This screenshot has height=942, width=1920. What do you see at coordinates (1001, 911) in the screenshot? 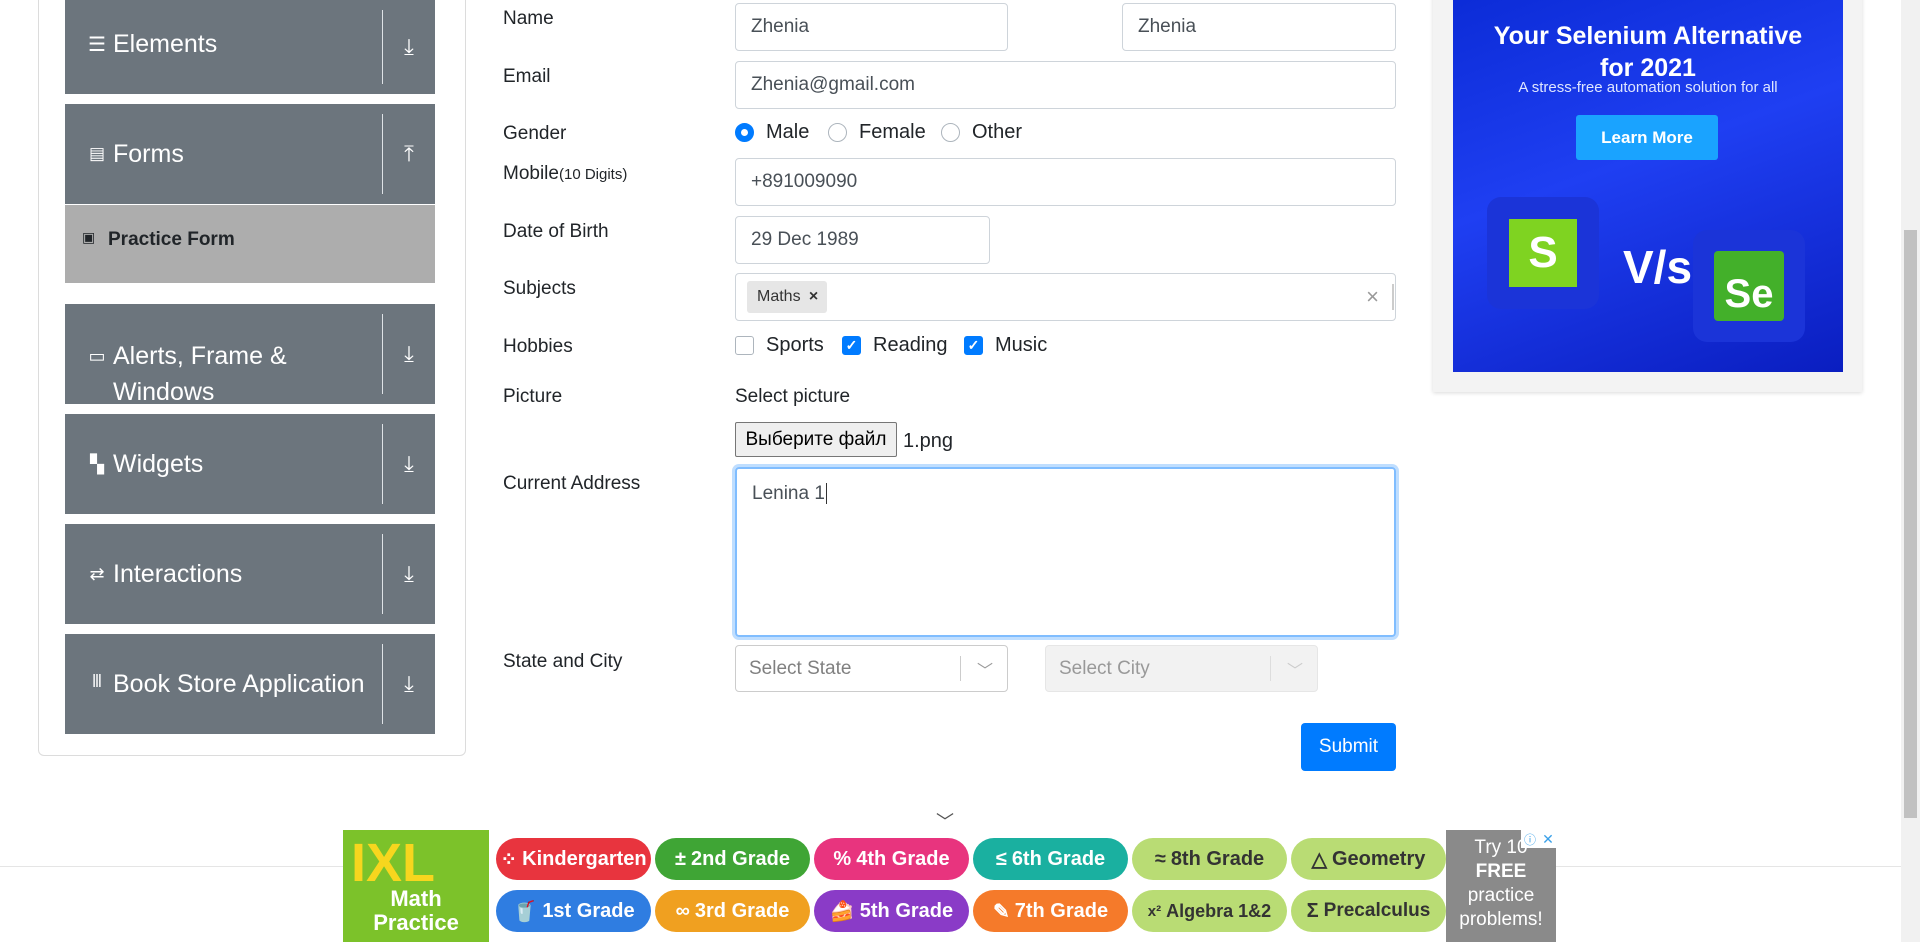
I see `grade-icon: ✎` at bounding box center [1001, 911].